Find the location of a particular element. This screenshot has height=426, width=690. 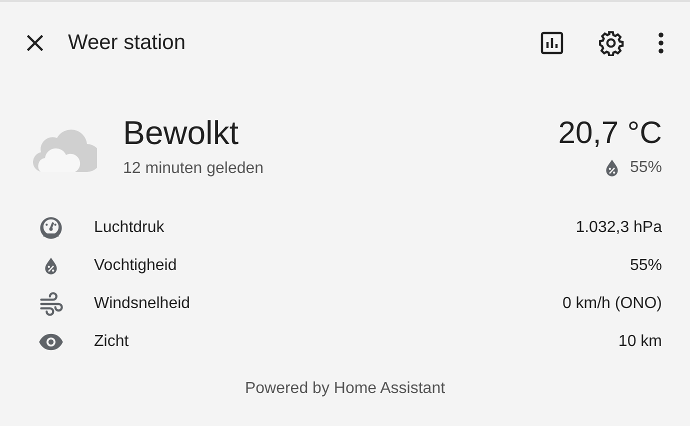

attribute-value: 0 km/h (ONO) is located at coordinates (612, 304).